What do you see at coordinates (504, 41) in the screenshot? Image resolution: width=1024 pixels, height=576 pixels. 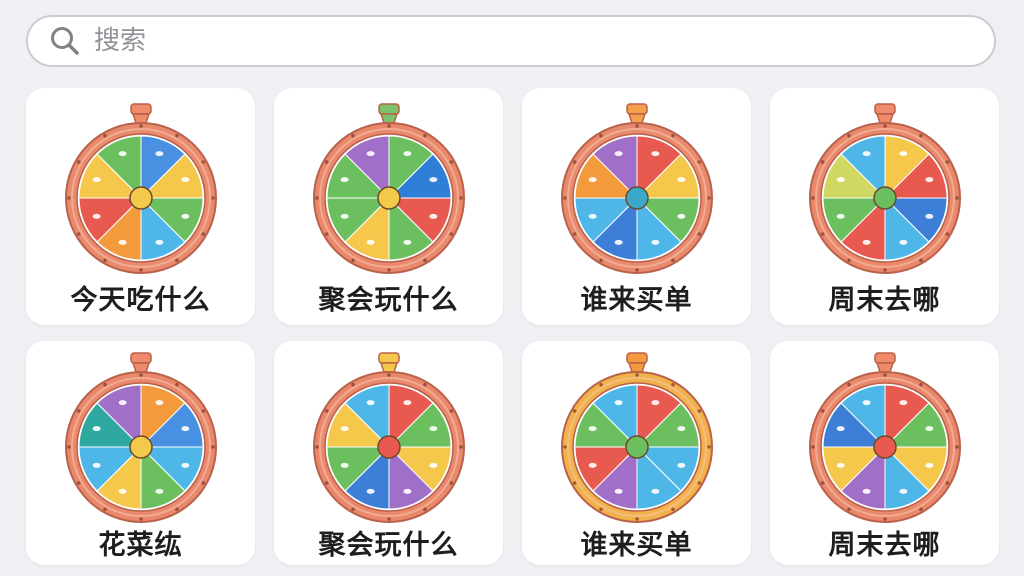 I see `search-input` at bounding box center [504, 41].